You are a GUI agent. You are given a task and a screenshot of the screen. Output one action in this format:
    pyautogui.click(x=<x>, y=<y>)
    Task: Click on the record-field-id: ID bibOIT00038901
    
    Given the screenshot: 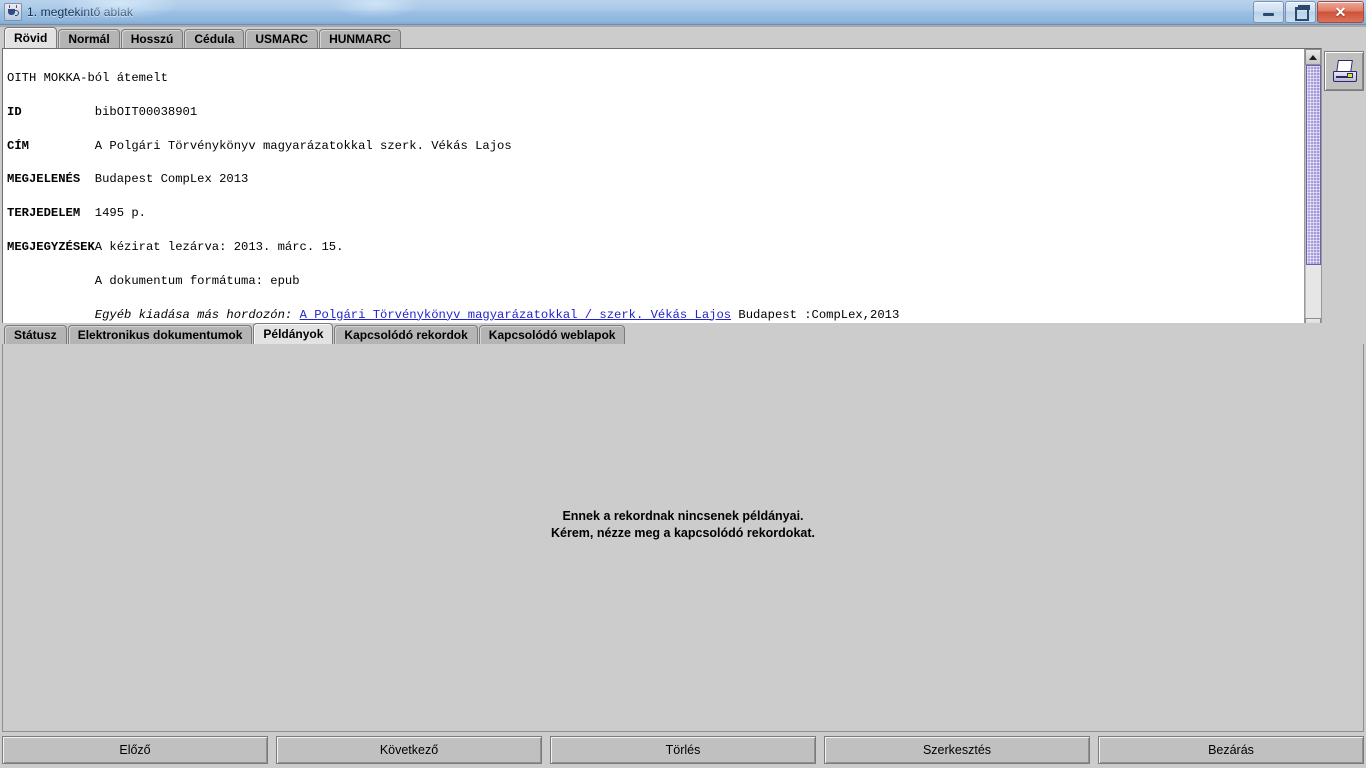 What is the action you would take?
    pyautogui.click(x=655, y=112)
    